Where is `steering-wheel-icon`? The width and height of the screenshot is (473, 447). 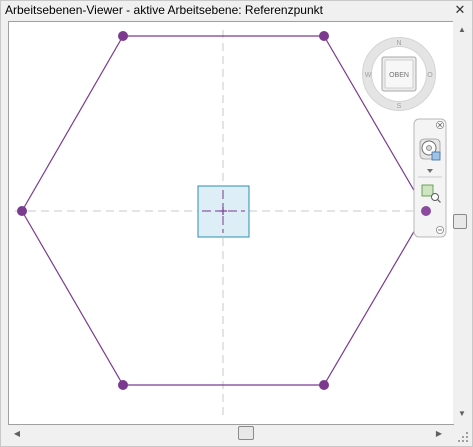 steering-wheel-icon is located at coordinates (430, 149).